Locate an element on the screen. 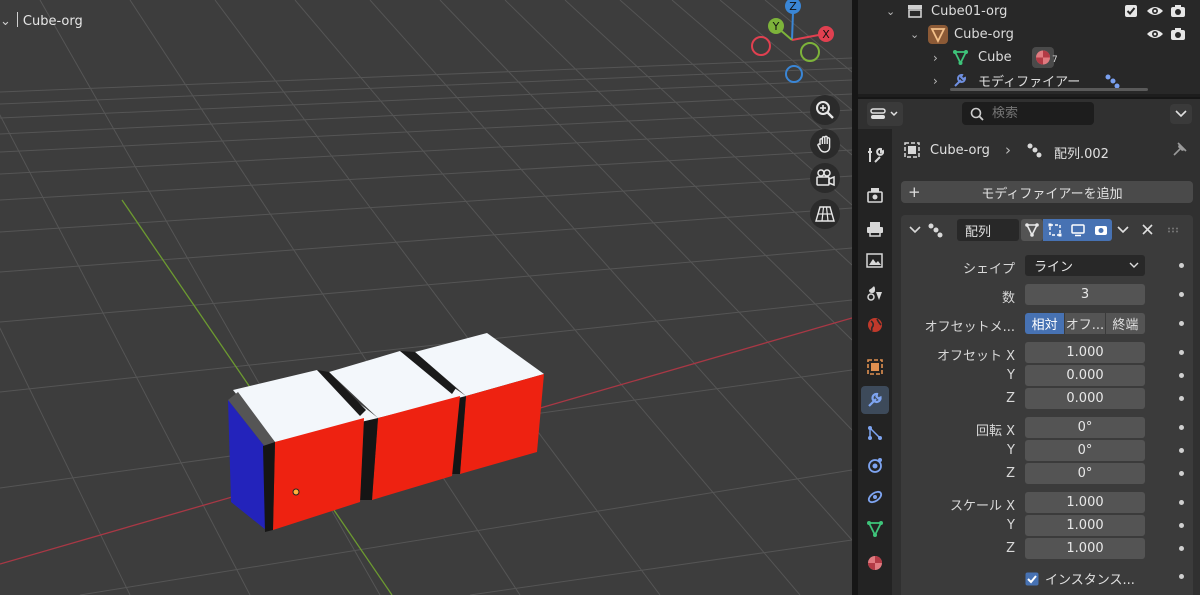 The image size is (1200, 595). close-icon is located at coordinates (1147, 229).